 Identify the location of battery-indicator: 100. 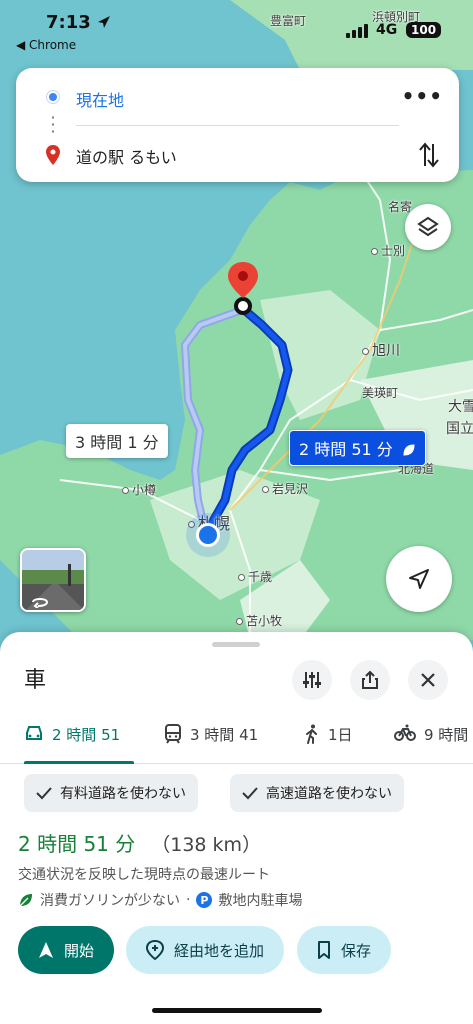
(424, 30).